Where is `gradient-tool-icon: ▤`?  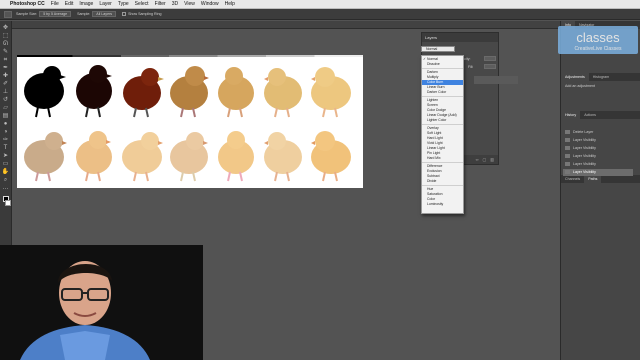 gradient-tool-icon: ▤ is located at coordinates (6, 116).